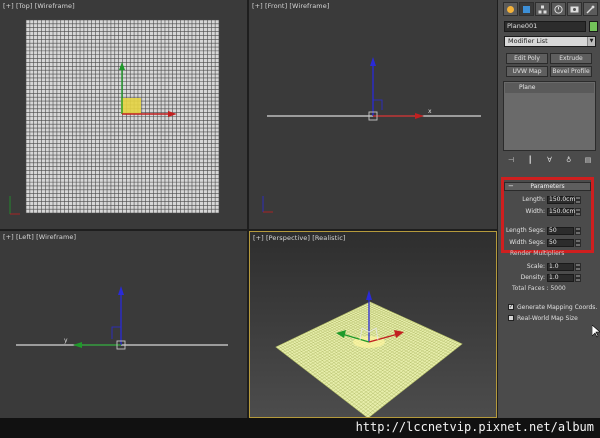  I want to click on view-name: [Perspective], so click(288, 238).